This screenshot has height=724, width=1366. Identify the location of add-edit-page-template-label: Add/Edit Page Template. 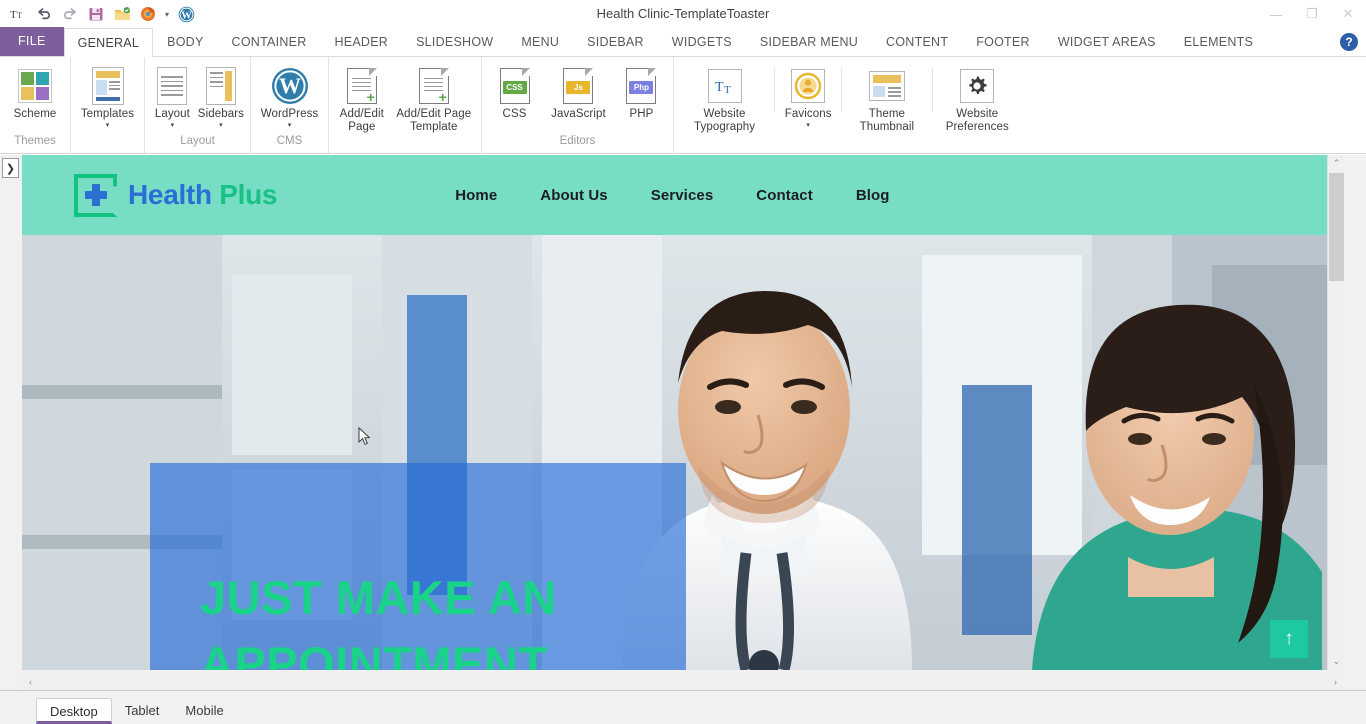
(434, 120).